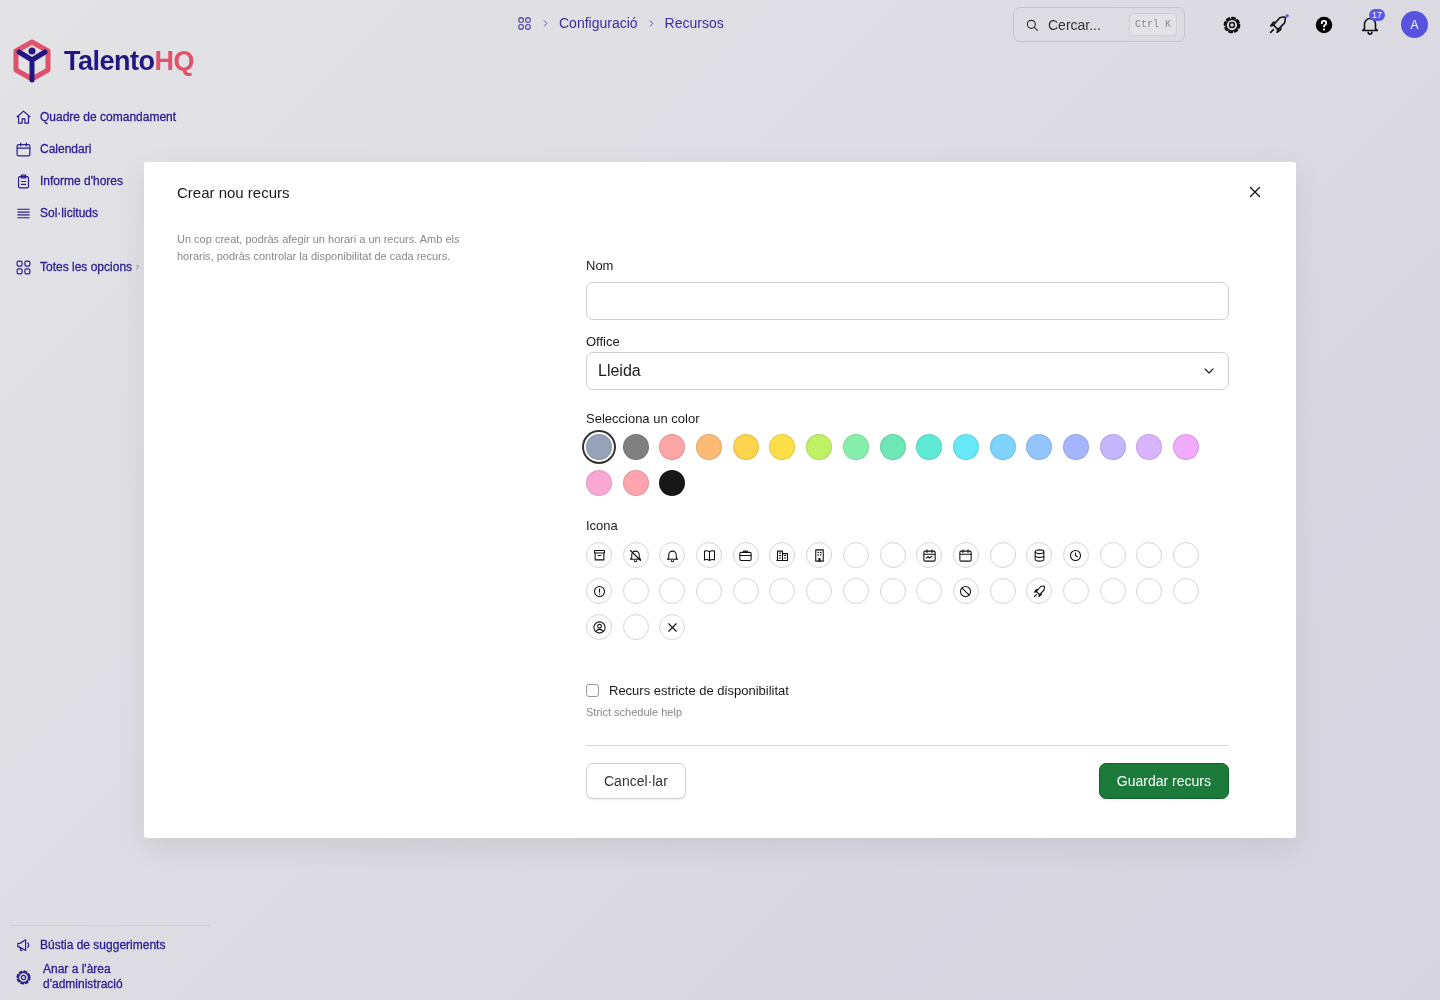 Image resolution: width=1440 pixels, height=1000 pixels. I want to click on user-avatar: A, so click(1414, 24).